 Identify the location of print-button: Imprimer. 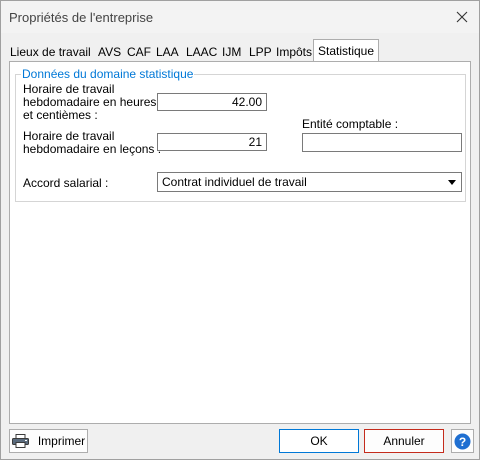
(48, 441).